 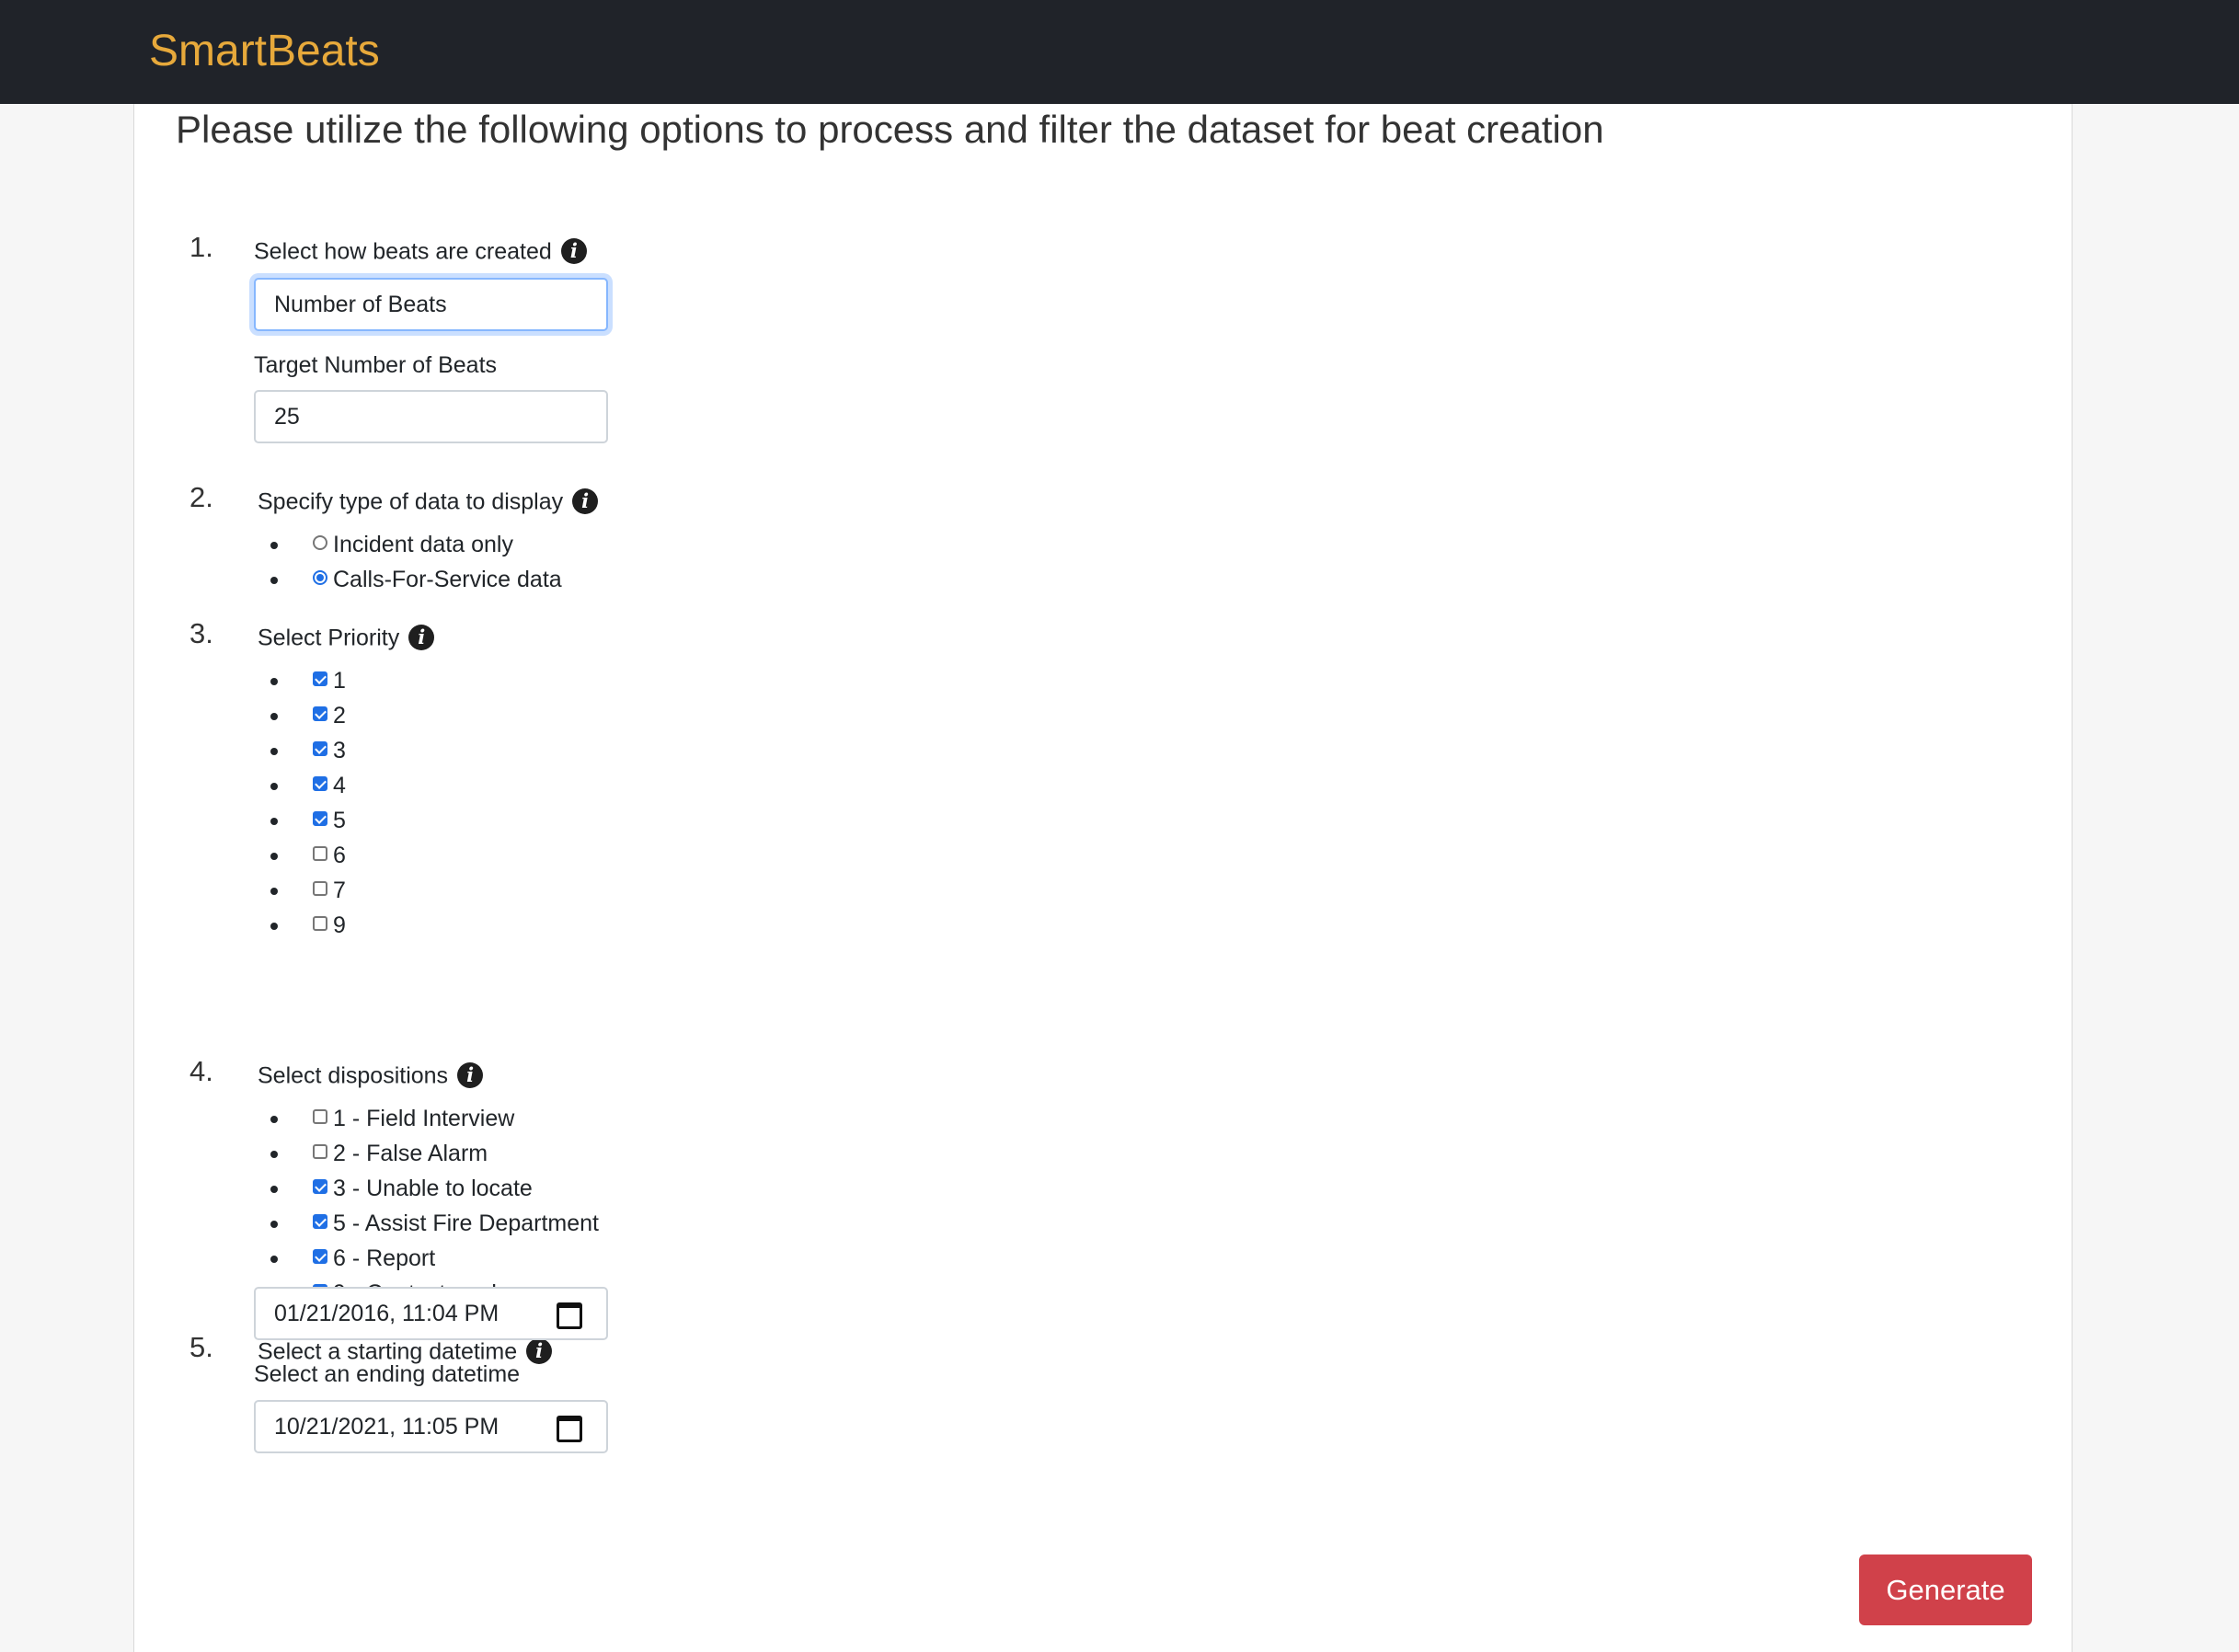 I want to click on step-5-number: 5., so click(x=201, y=1347).